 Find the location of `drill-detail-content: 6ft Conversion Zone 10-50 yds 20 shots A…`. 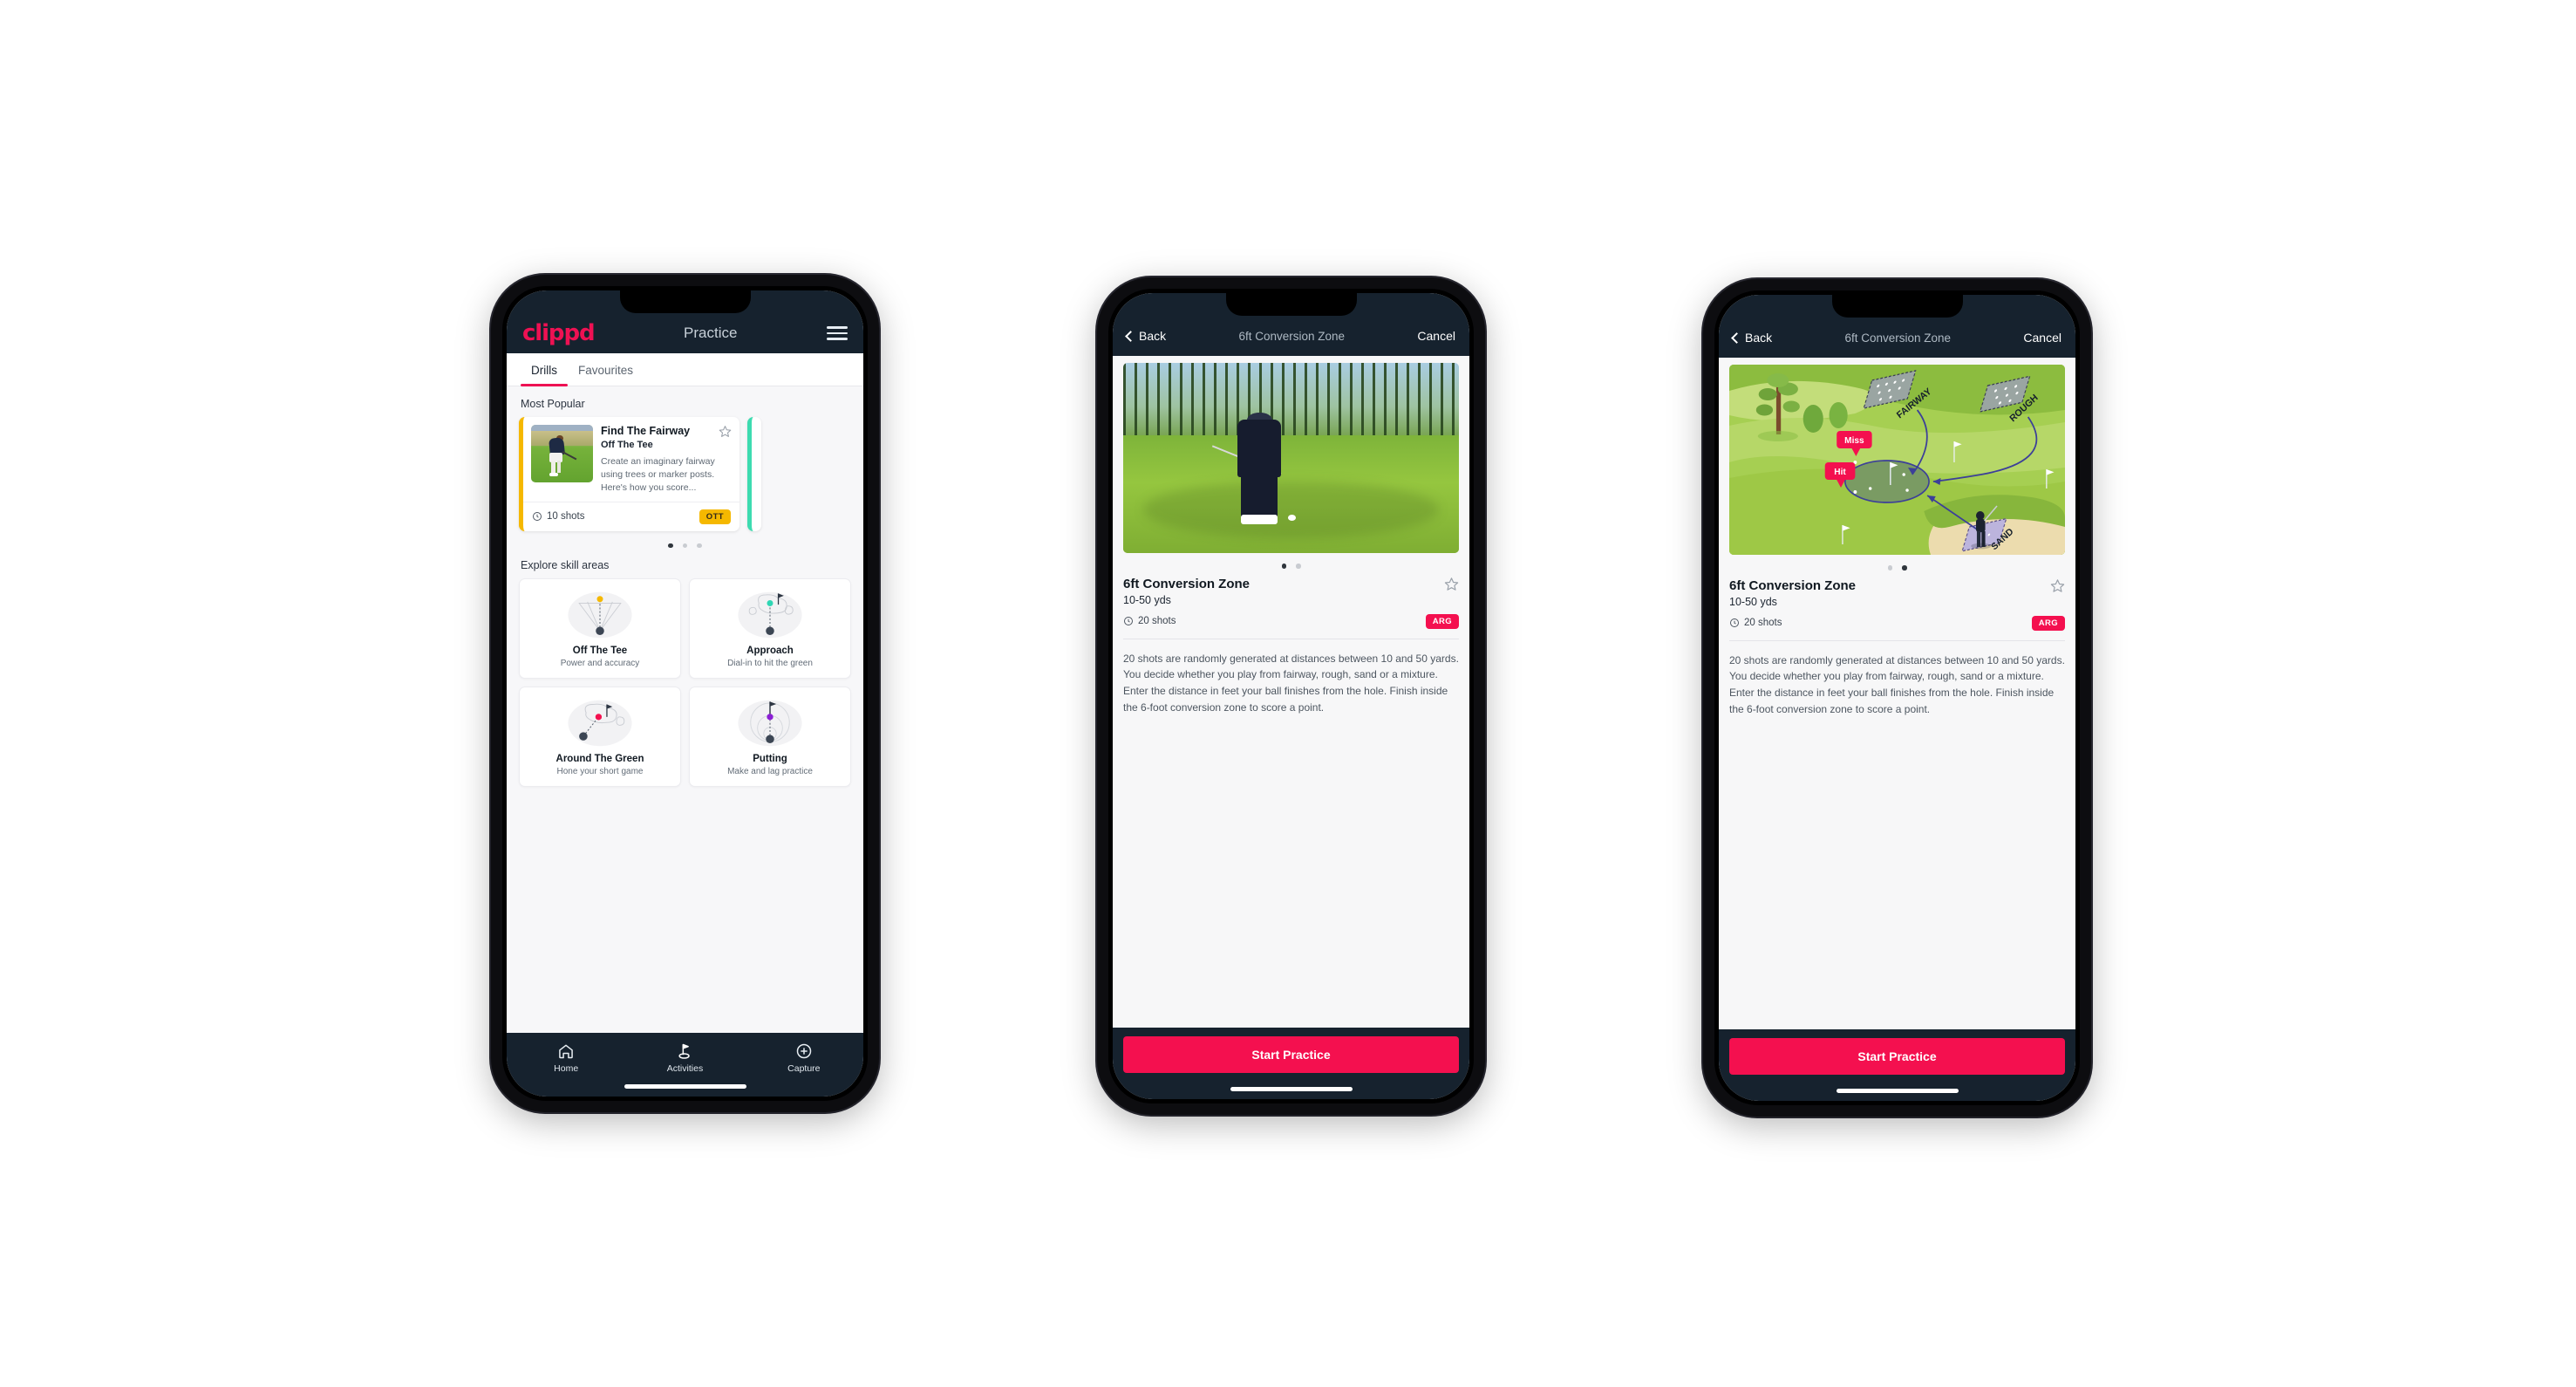

drill-detail-content: 6ft Conversion Zone 10-50 yds 20 shots A… is located at coordinates (1291, 692).